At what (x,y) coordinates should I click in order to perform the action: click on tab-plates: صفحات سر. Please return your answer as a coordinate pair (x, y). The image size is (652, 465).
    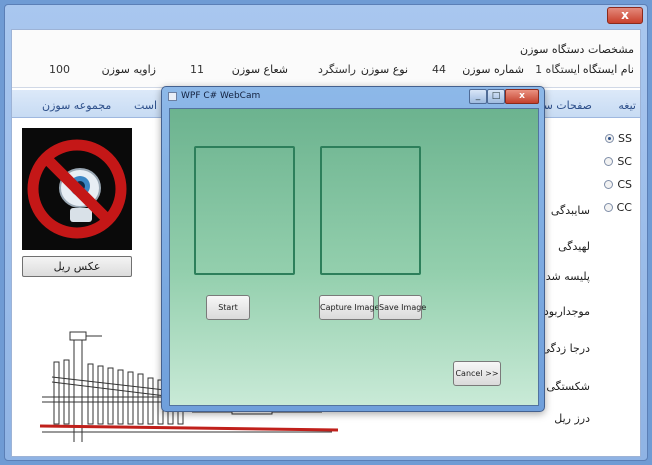
    Looking at the image, I should click on (565, 105).